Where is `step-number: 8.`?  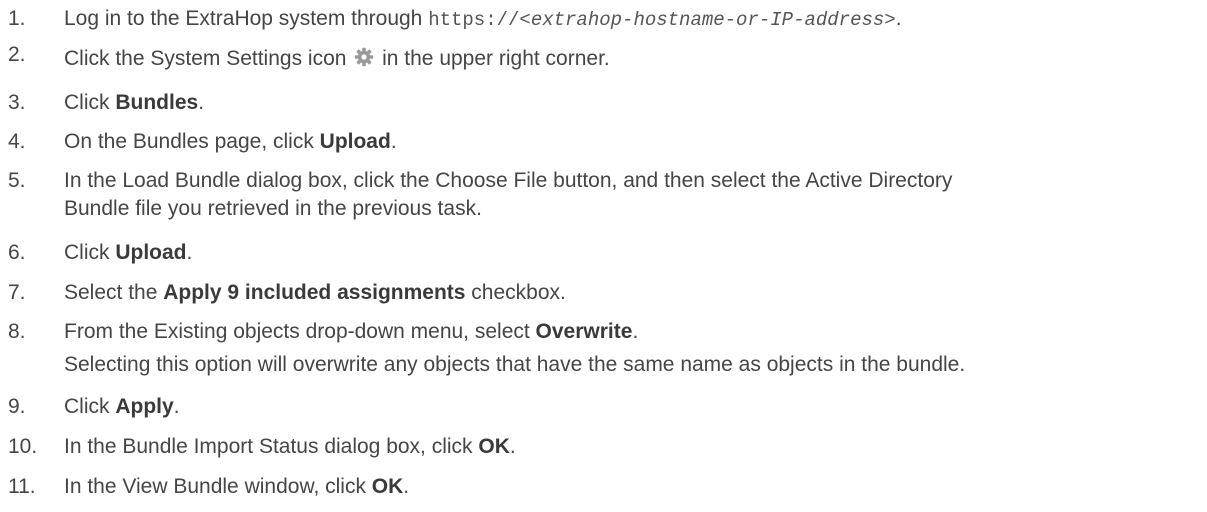 step-number: 8. is located at coordinates (17, 331).